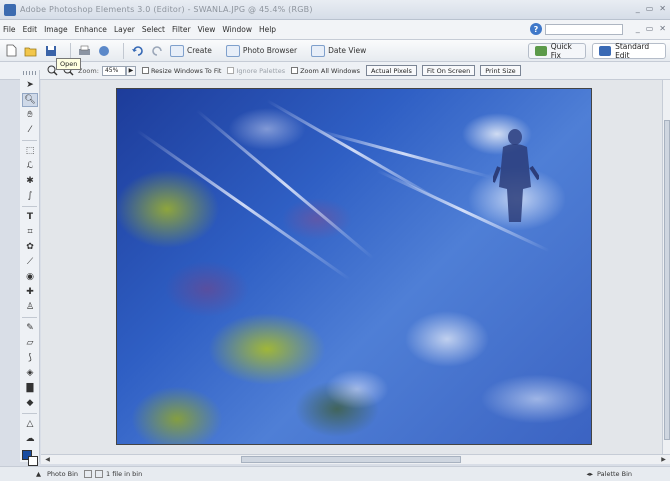  What do you see at coordinates (638, 28) in the screenshot?
I see `doc-minimize-button: _` at bounding box center [638, 28].